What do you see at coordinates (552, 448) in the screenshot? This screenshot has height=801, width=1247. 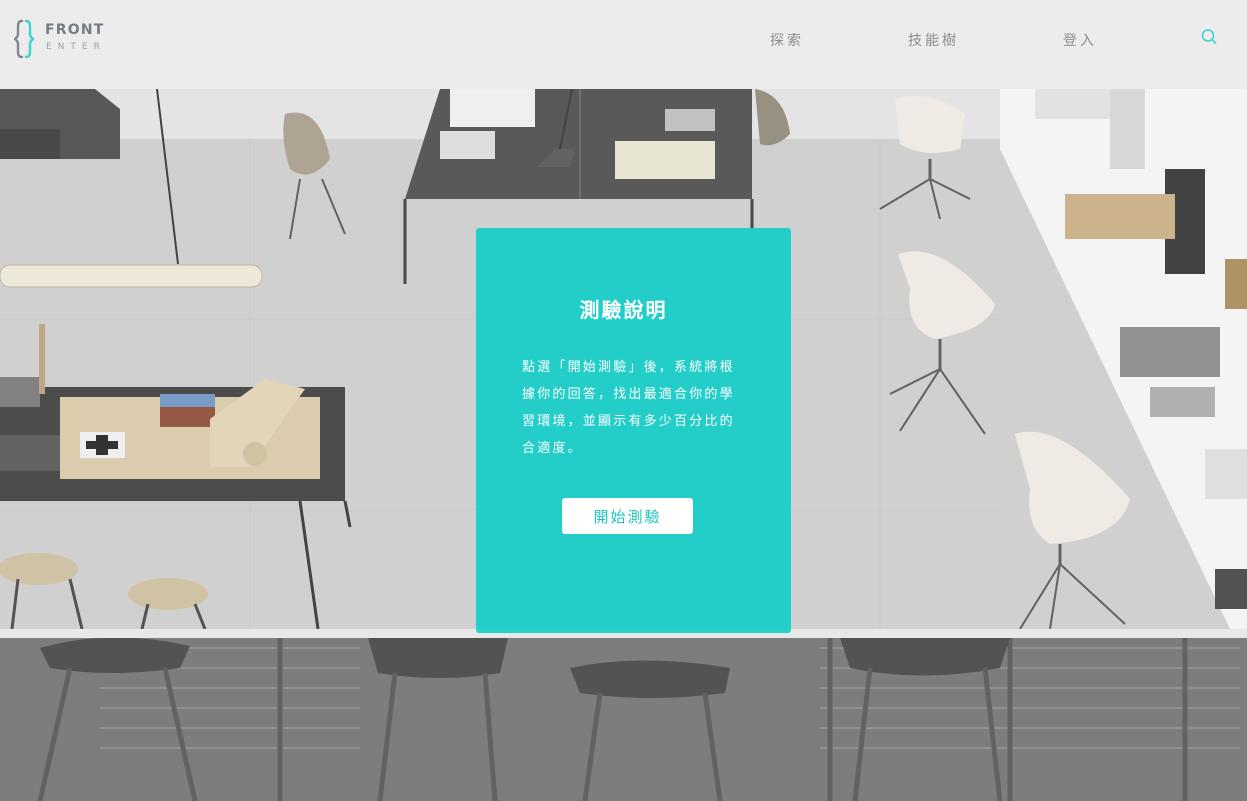 I see `card-description-line-4: 合適度。` at bounding box center [552, 448].